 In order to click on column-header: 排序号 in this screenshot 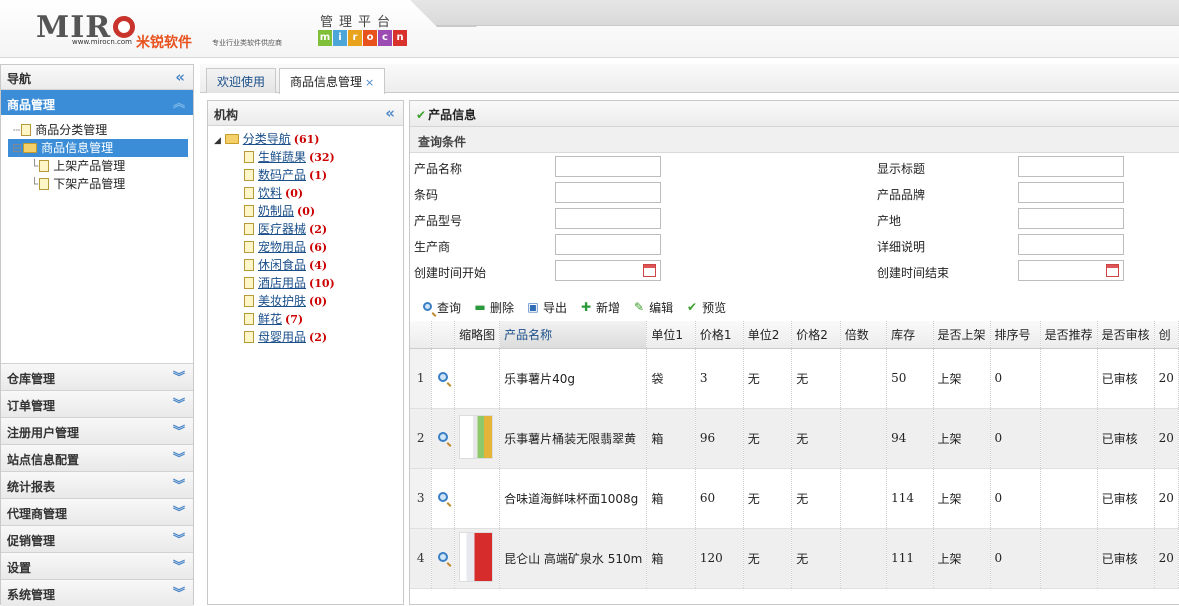, I will do `click(1015, 335)`.